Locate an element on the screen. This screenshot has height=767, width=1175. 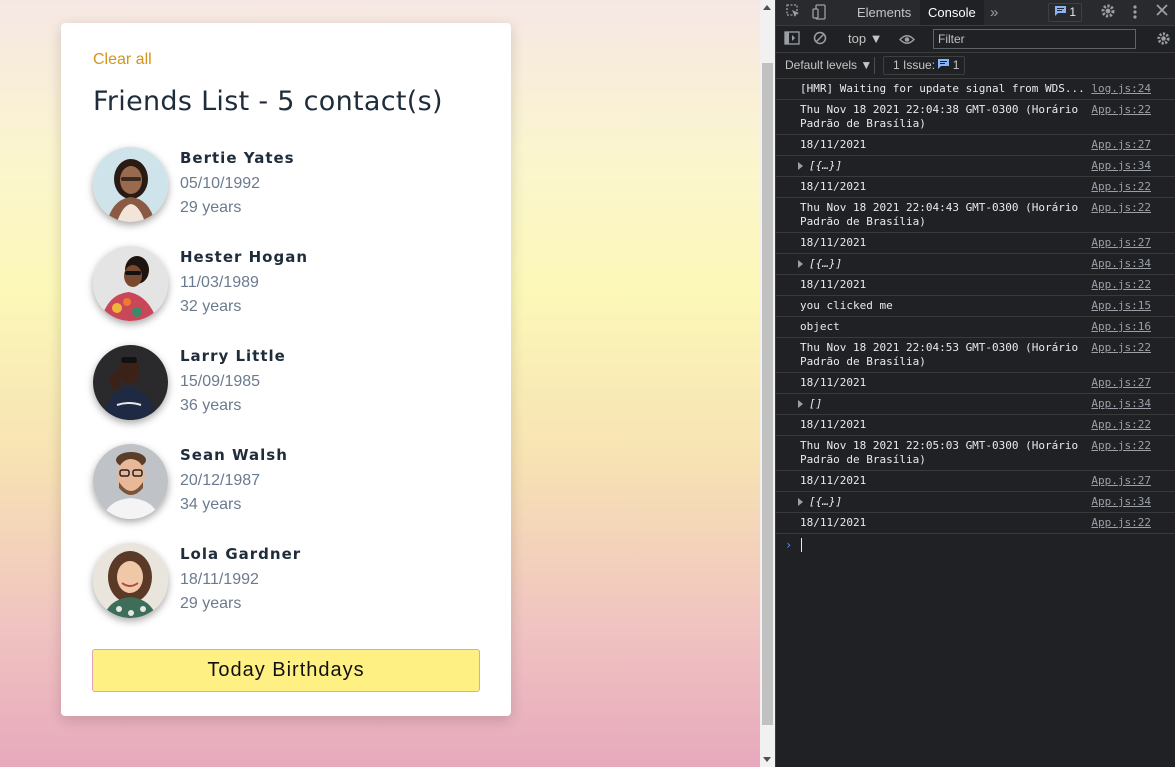
console-prompt: › is located at coordinates (975, 545).